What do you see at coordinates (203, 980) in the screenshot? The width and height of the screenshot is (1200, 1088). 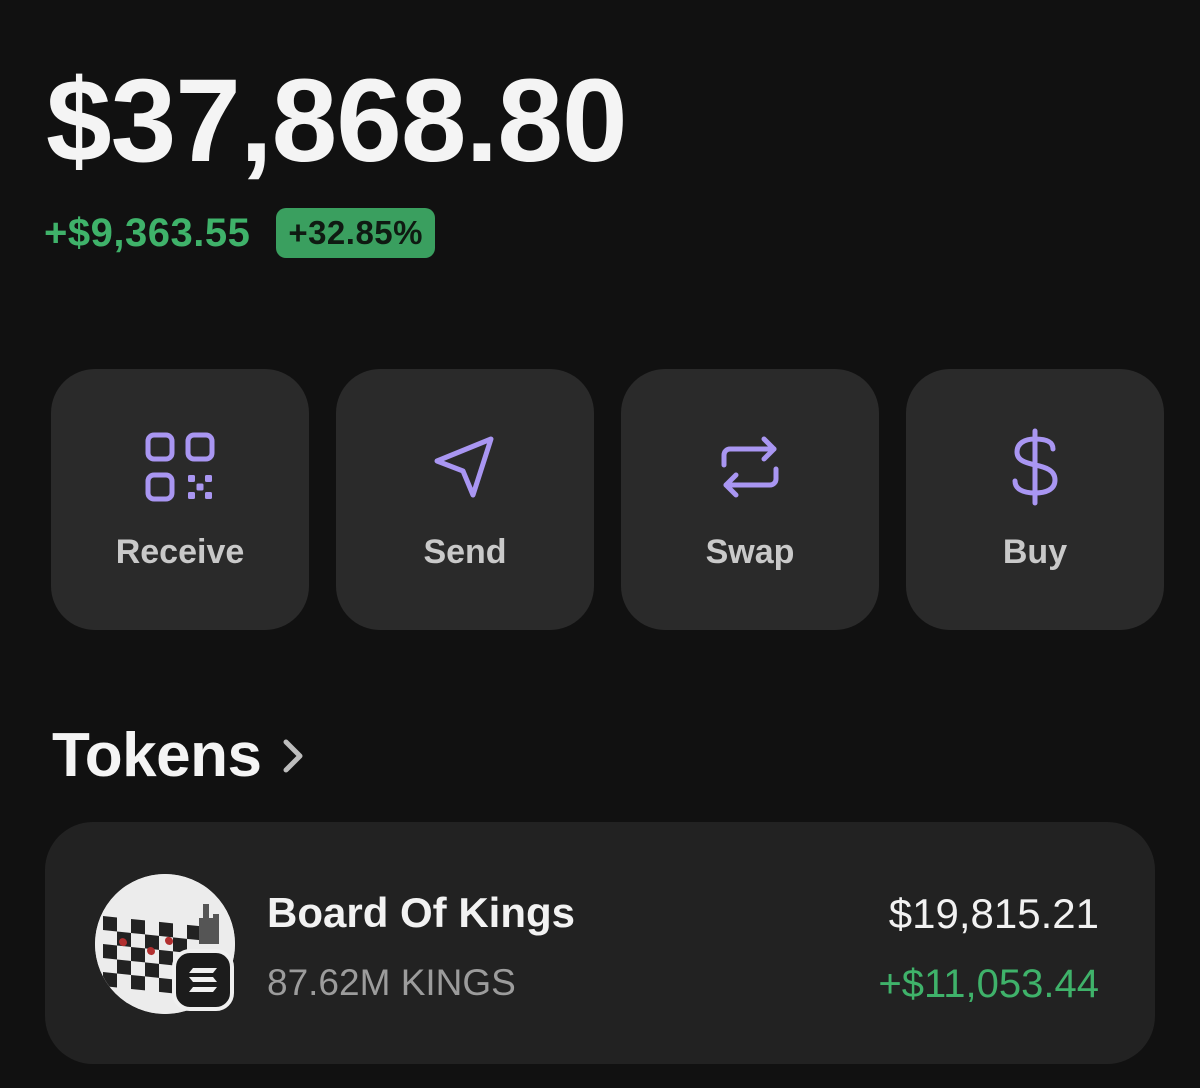 I see `solana-icon` at bounding box center [203, 980].